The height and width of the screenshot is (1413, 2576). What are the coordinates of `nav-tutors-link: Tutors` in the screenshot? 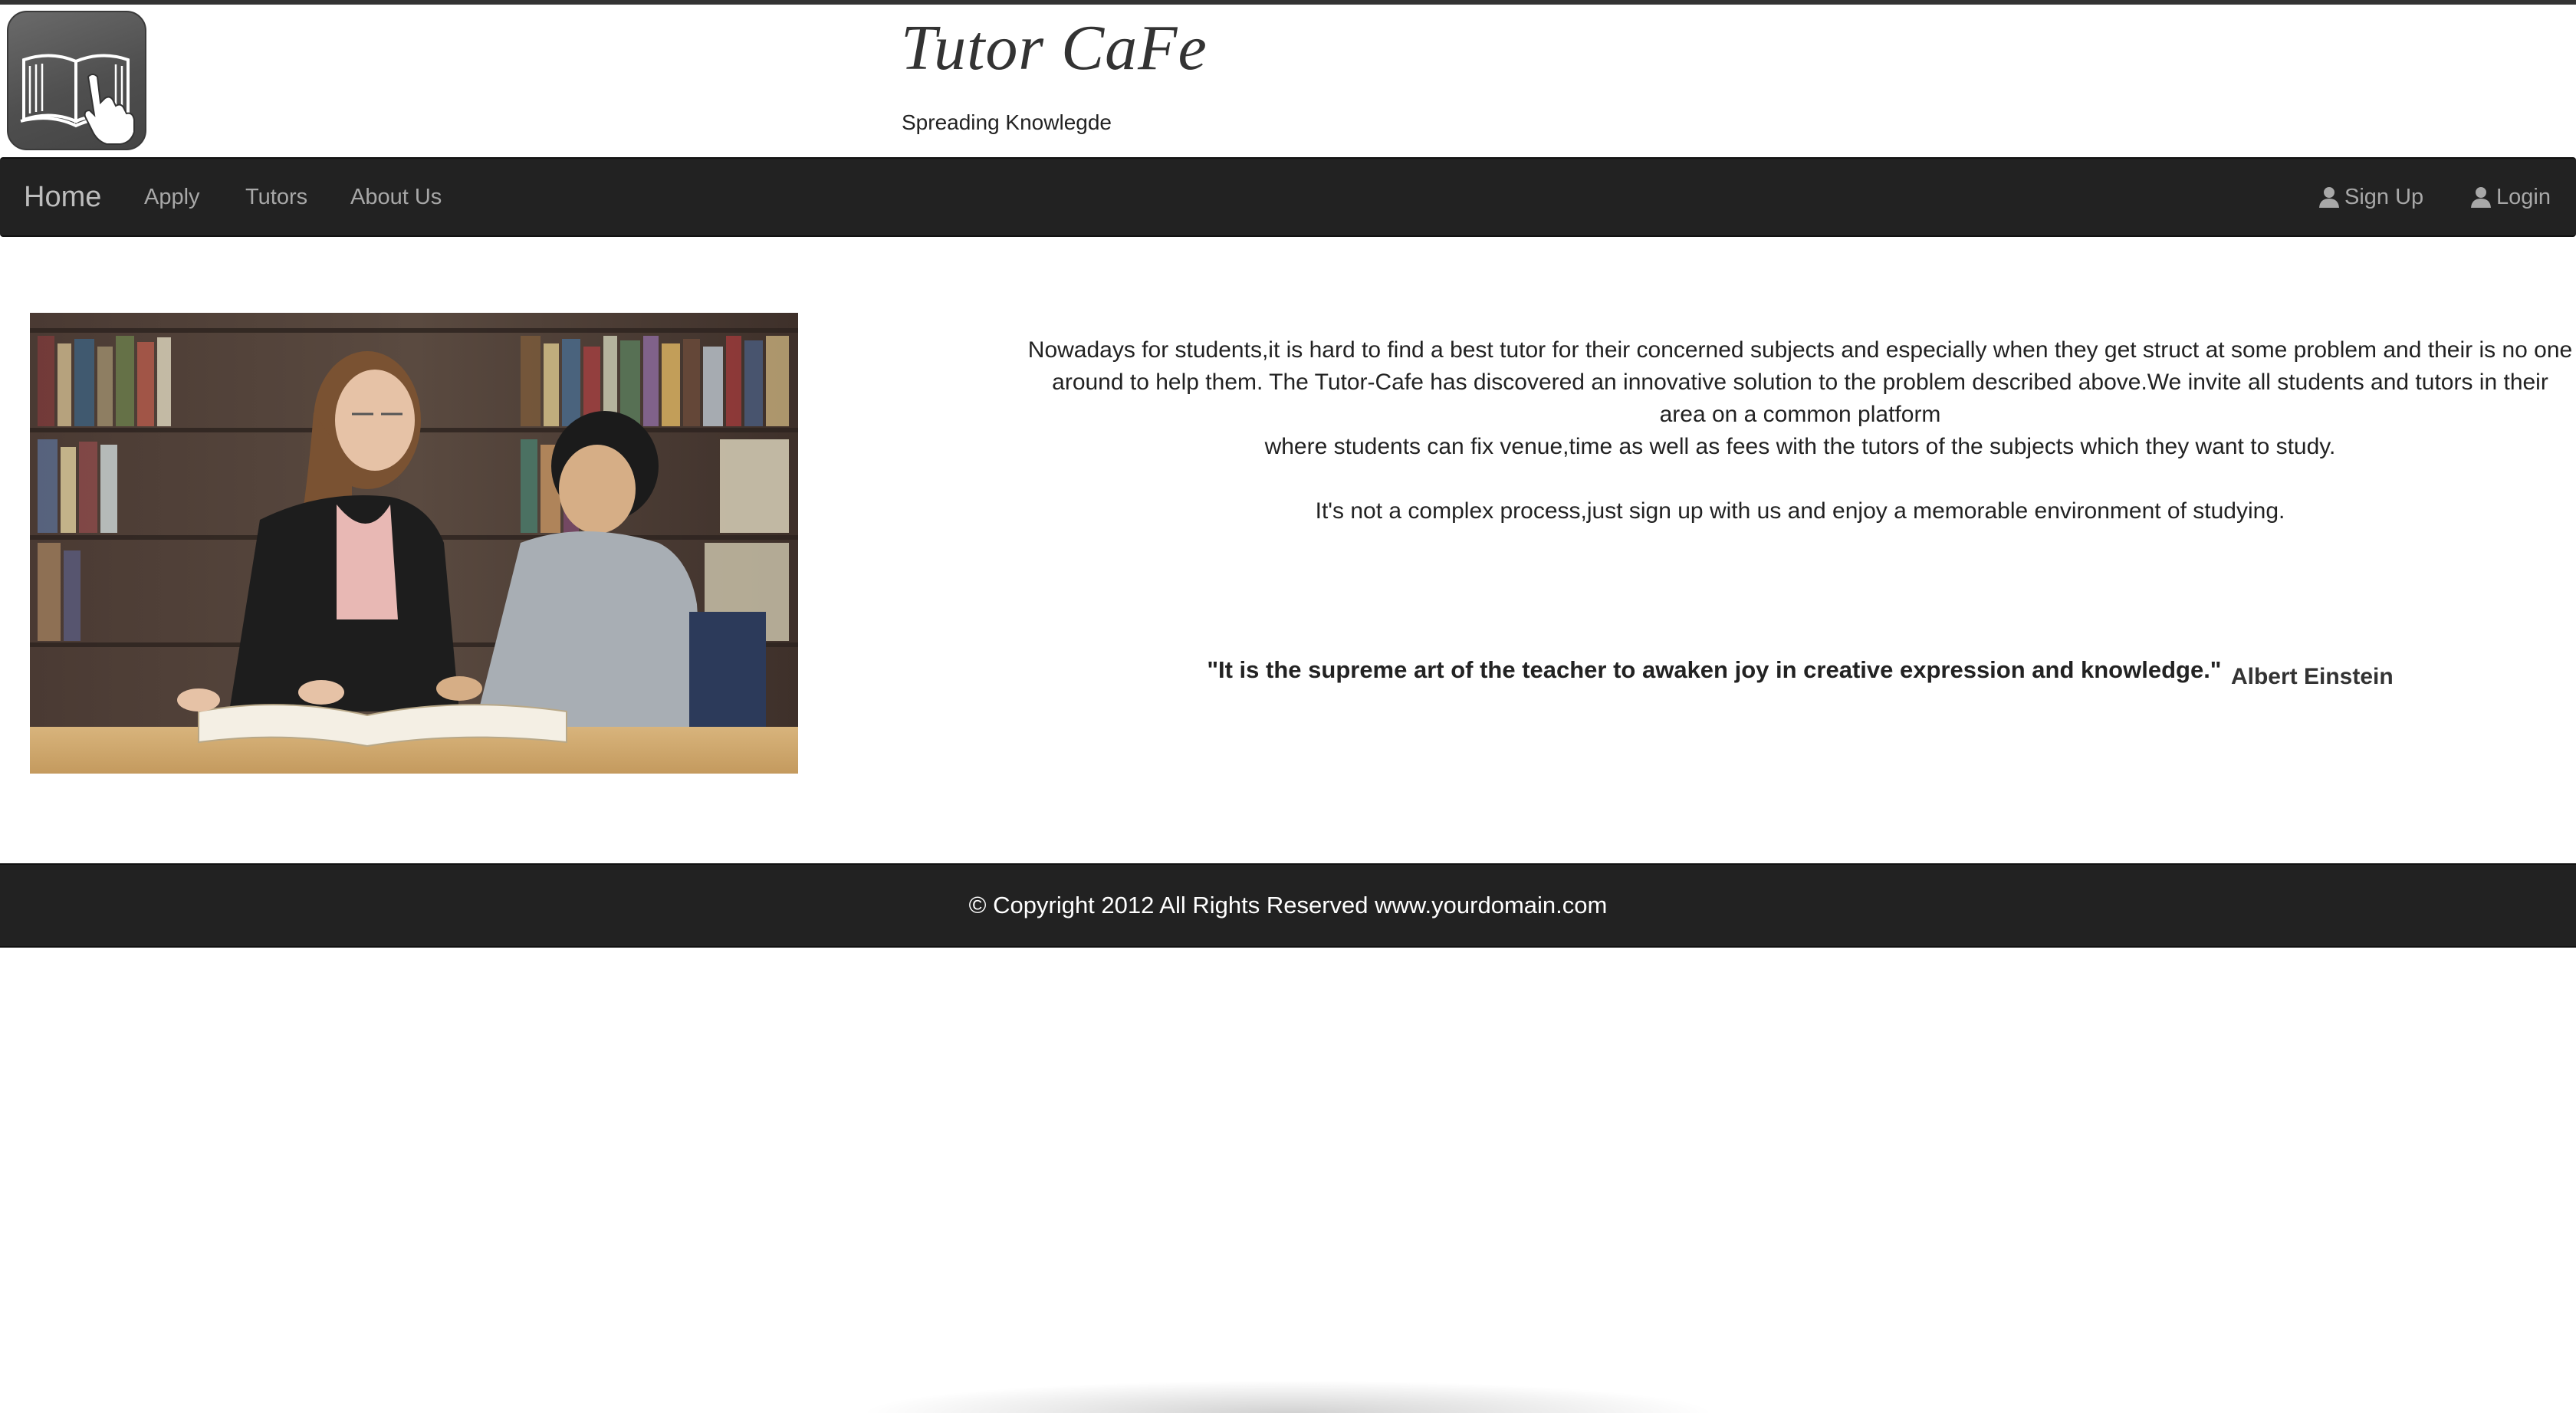 It's located at (276, 197).